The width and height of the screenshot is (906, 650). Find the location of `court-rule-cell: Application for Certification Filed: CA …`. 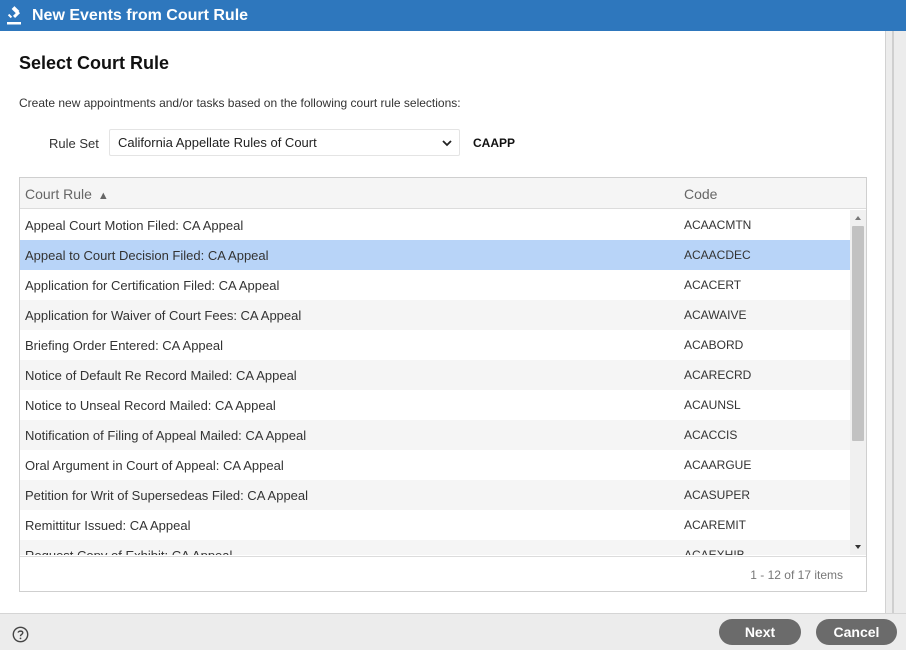

court-rule-cell: Application for Certification Filed: CA … is located at coordinates (152, 285).